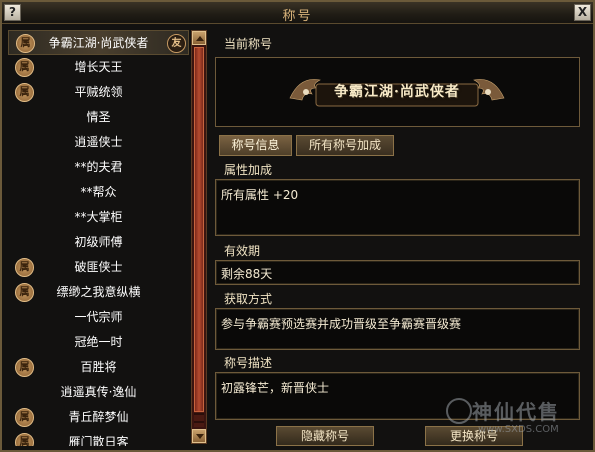 The height and width of the screenshot is (452, 595). I want to click on title-list-item-label: **帮众, so click(98, 192).